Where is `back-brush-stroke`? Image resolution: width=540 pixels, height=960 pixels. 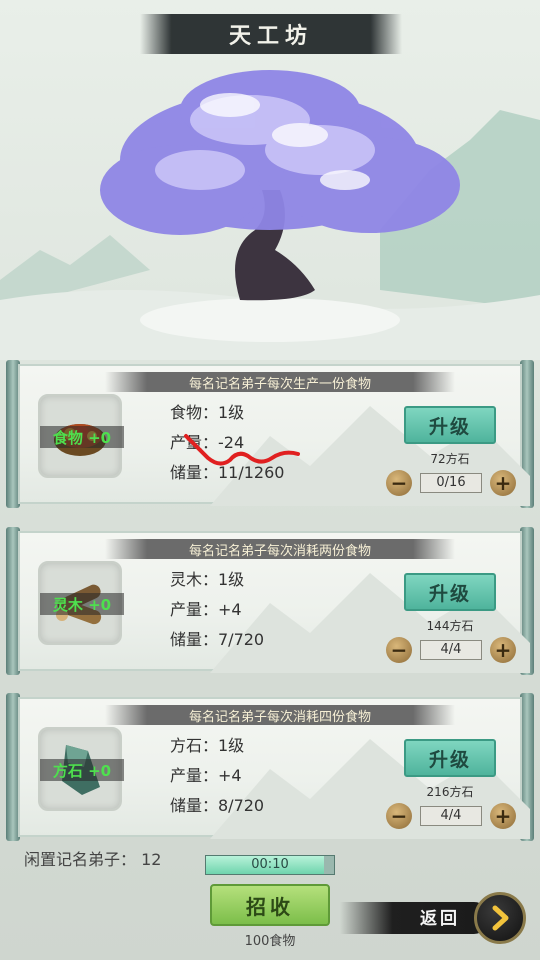
back-brush-stroke is located at coordinates (415, 918).